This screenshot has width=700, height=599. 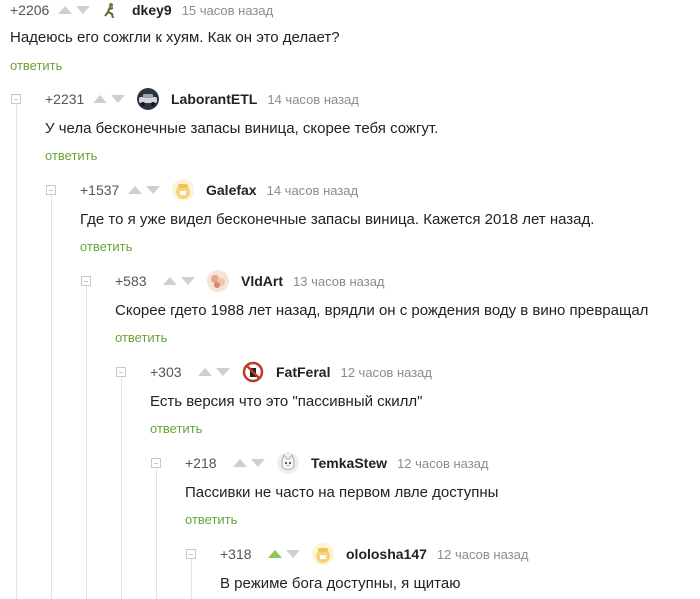 What do you see at coordinates (253, 372) in the screenshot?
I see `no-sign-avatar` at bounding box center [253, 372].